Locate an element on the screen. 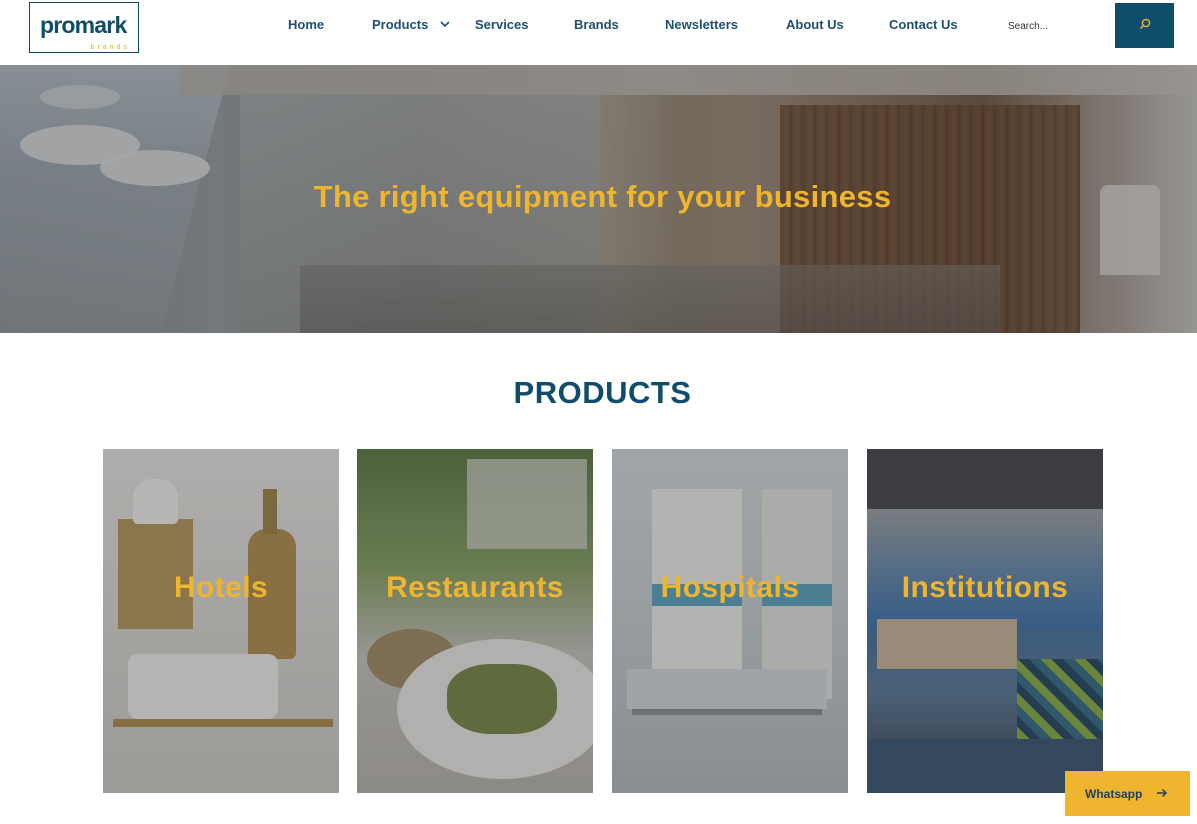  product-card-institutions: Institutions is located at coordinates (985, 621).